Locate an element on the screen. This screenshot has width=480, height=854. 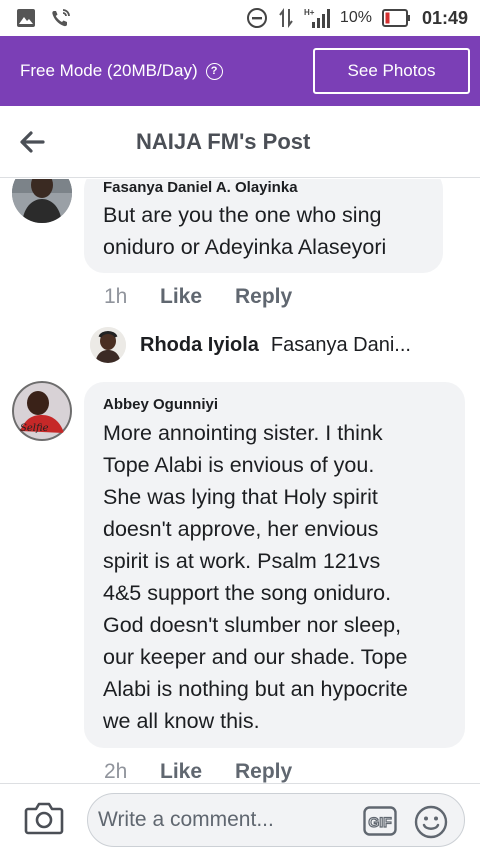
back-arrow-icon is located at coordinates (32, 142).